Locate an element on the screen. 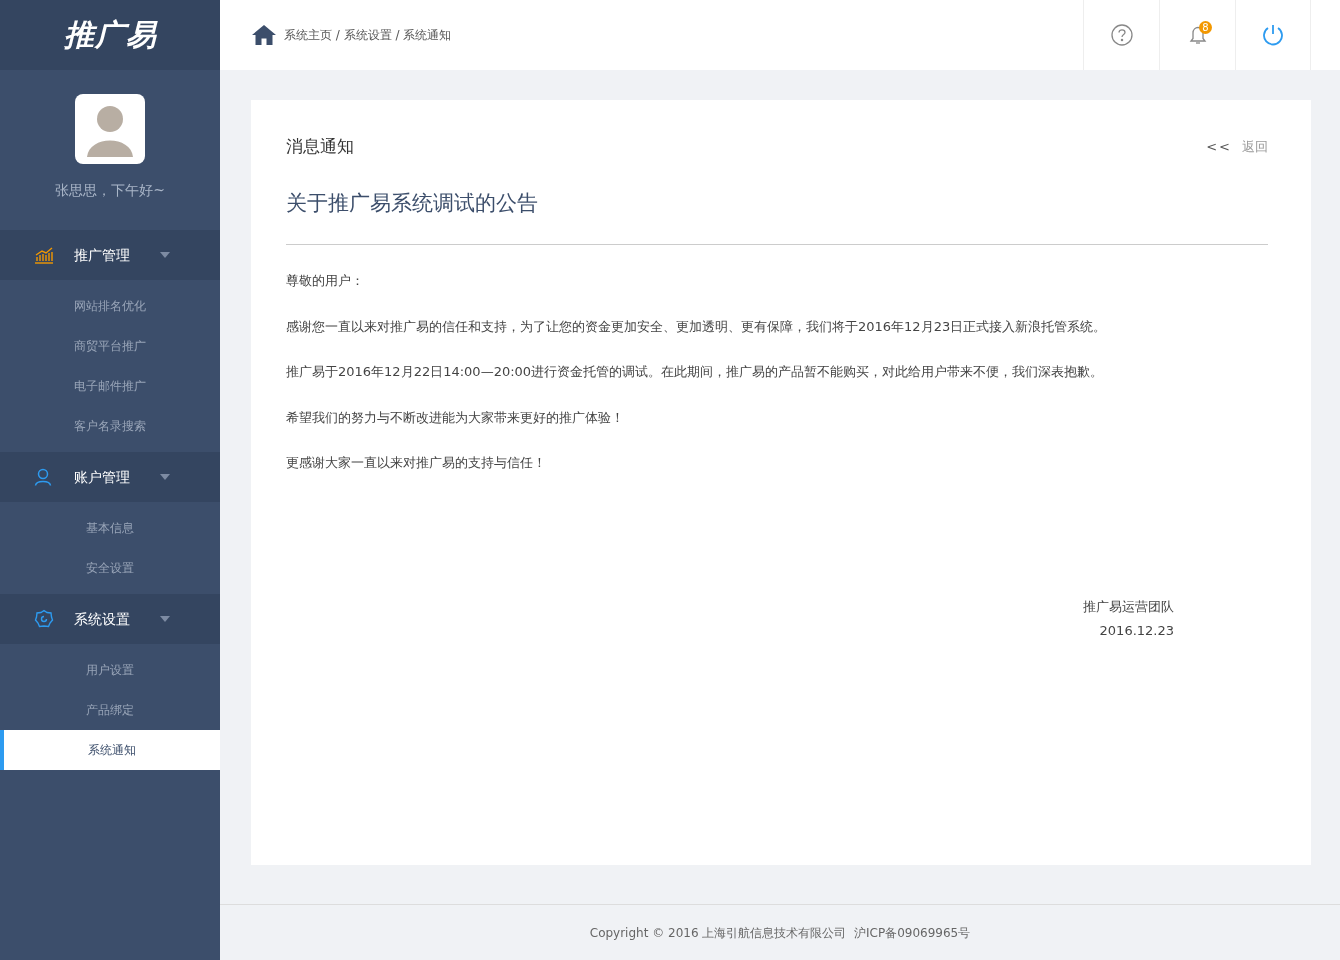  menu-item: 客户名录搜索 is located at coordinates (110, 426).